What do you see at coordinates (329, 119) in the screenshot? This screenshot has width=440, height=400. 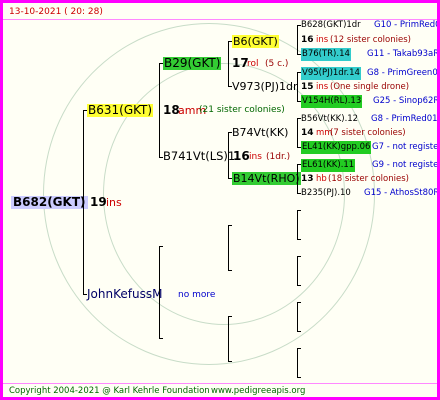 I see `gen4-queen: B56Vt(KK).12` at bounding box center [329, 119].